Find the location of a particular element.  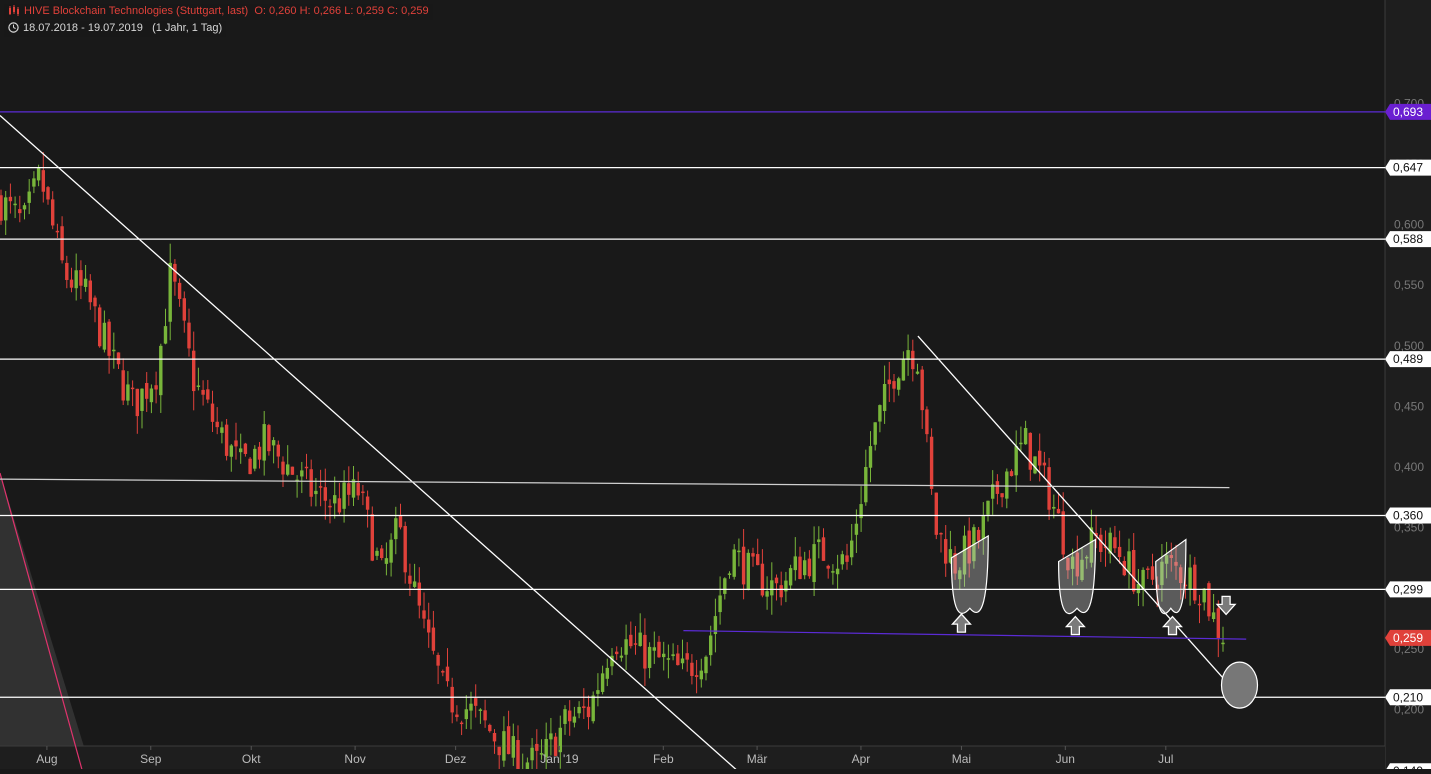

price-level-label: 0,693 is located at coordinates (1408, 112).